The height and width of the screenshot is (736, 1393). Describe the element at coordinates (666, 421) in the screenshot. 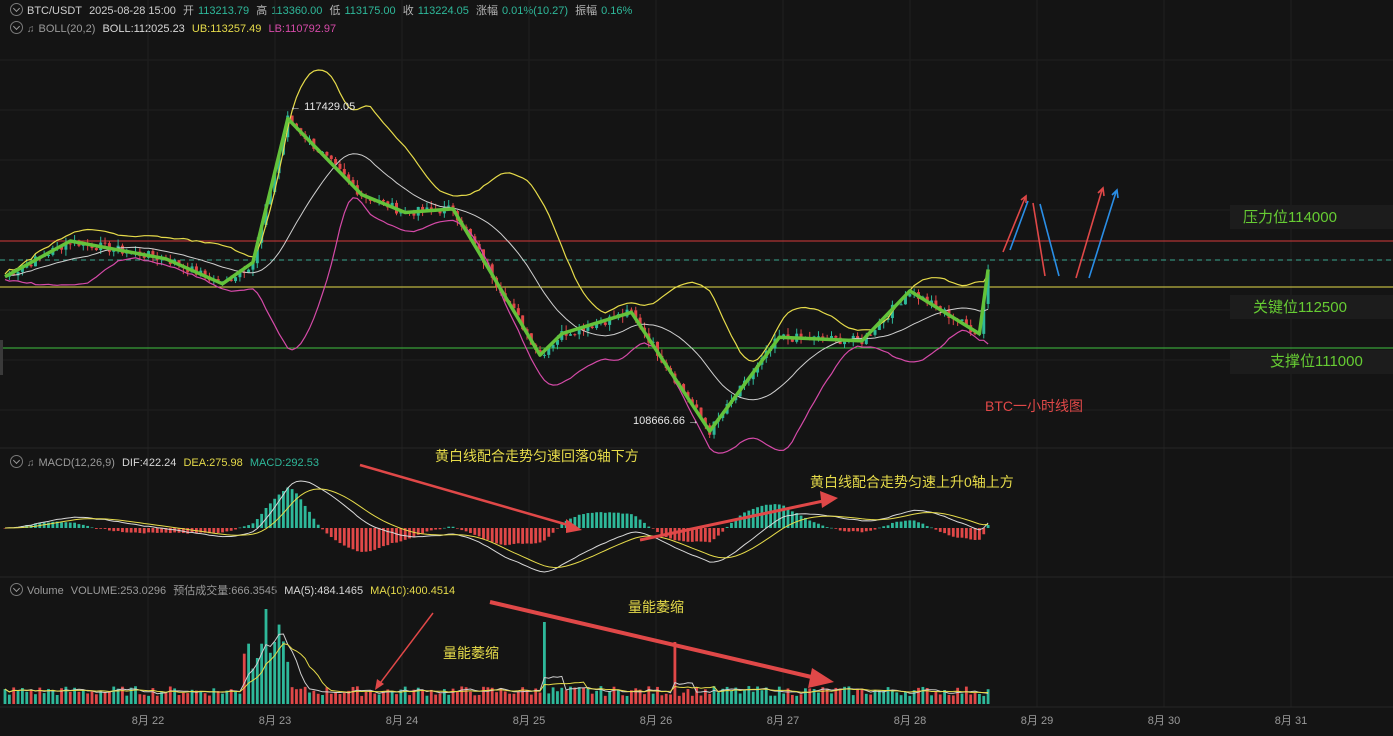

I see `low-price-label: 108666.66 →` at that location.